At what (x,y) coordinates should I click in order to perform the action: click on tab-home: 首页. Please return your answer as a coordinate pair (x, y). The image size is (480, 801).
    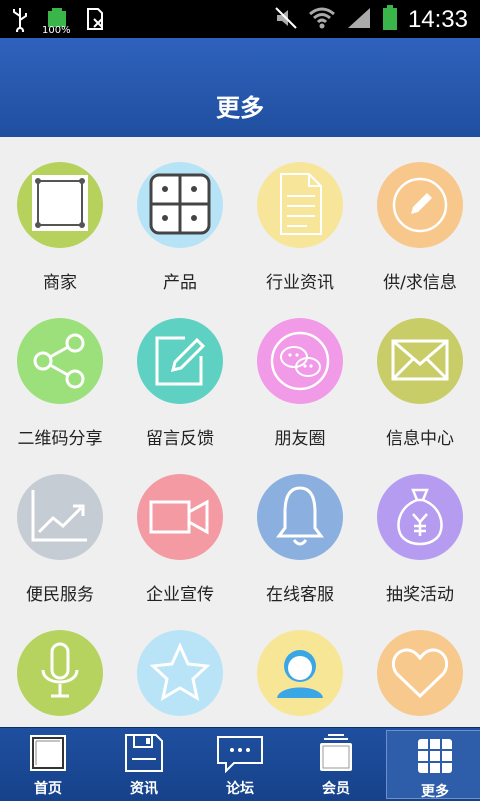
    Looking at the image, I should click on (48, 764).